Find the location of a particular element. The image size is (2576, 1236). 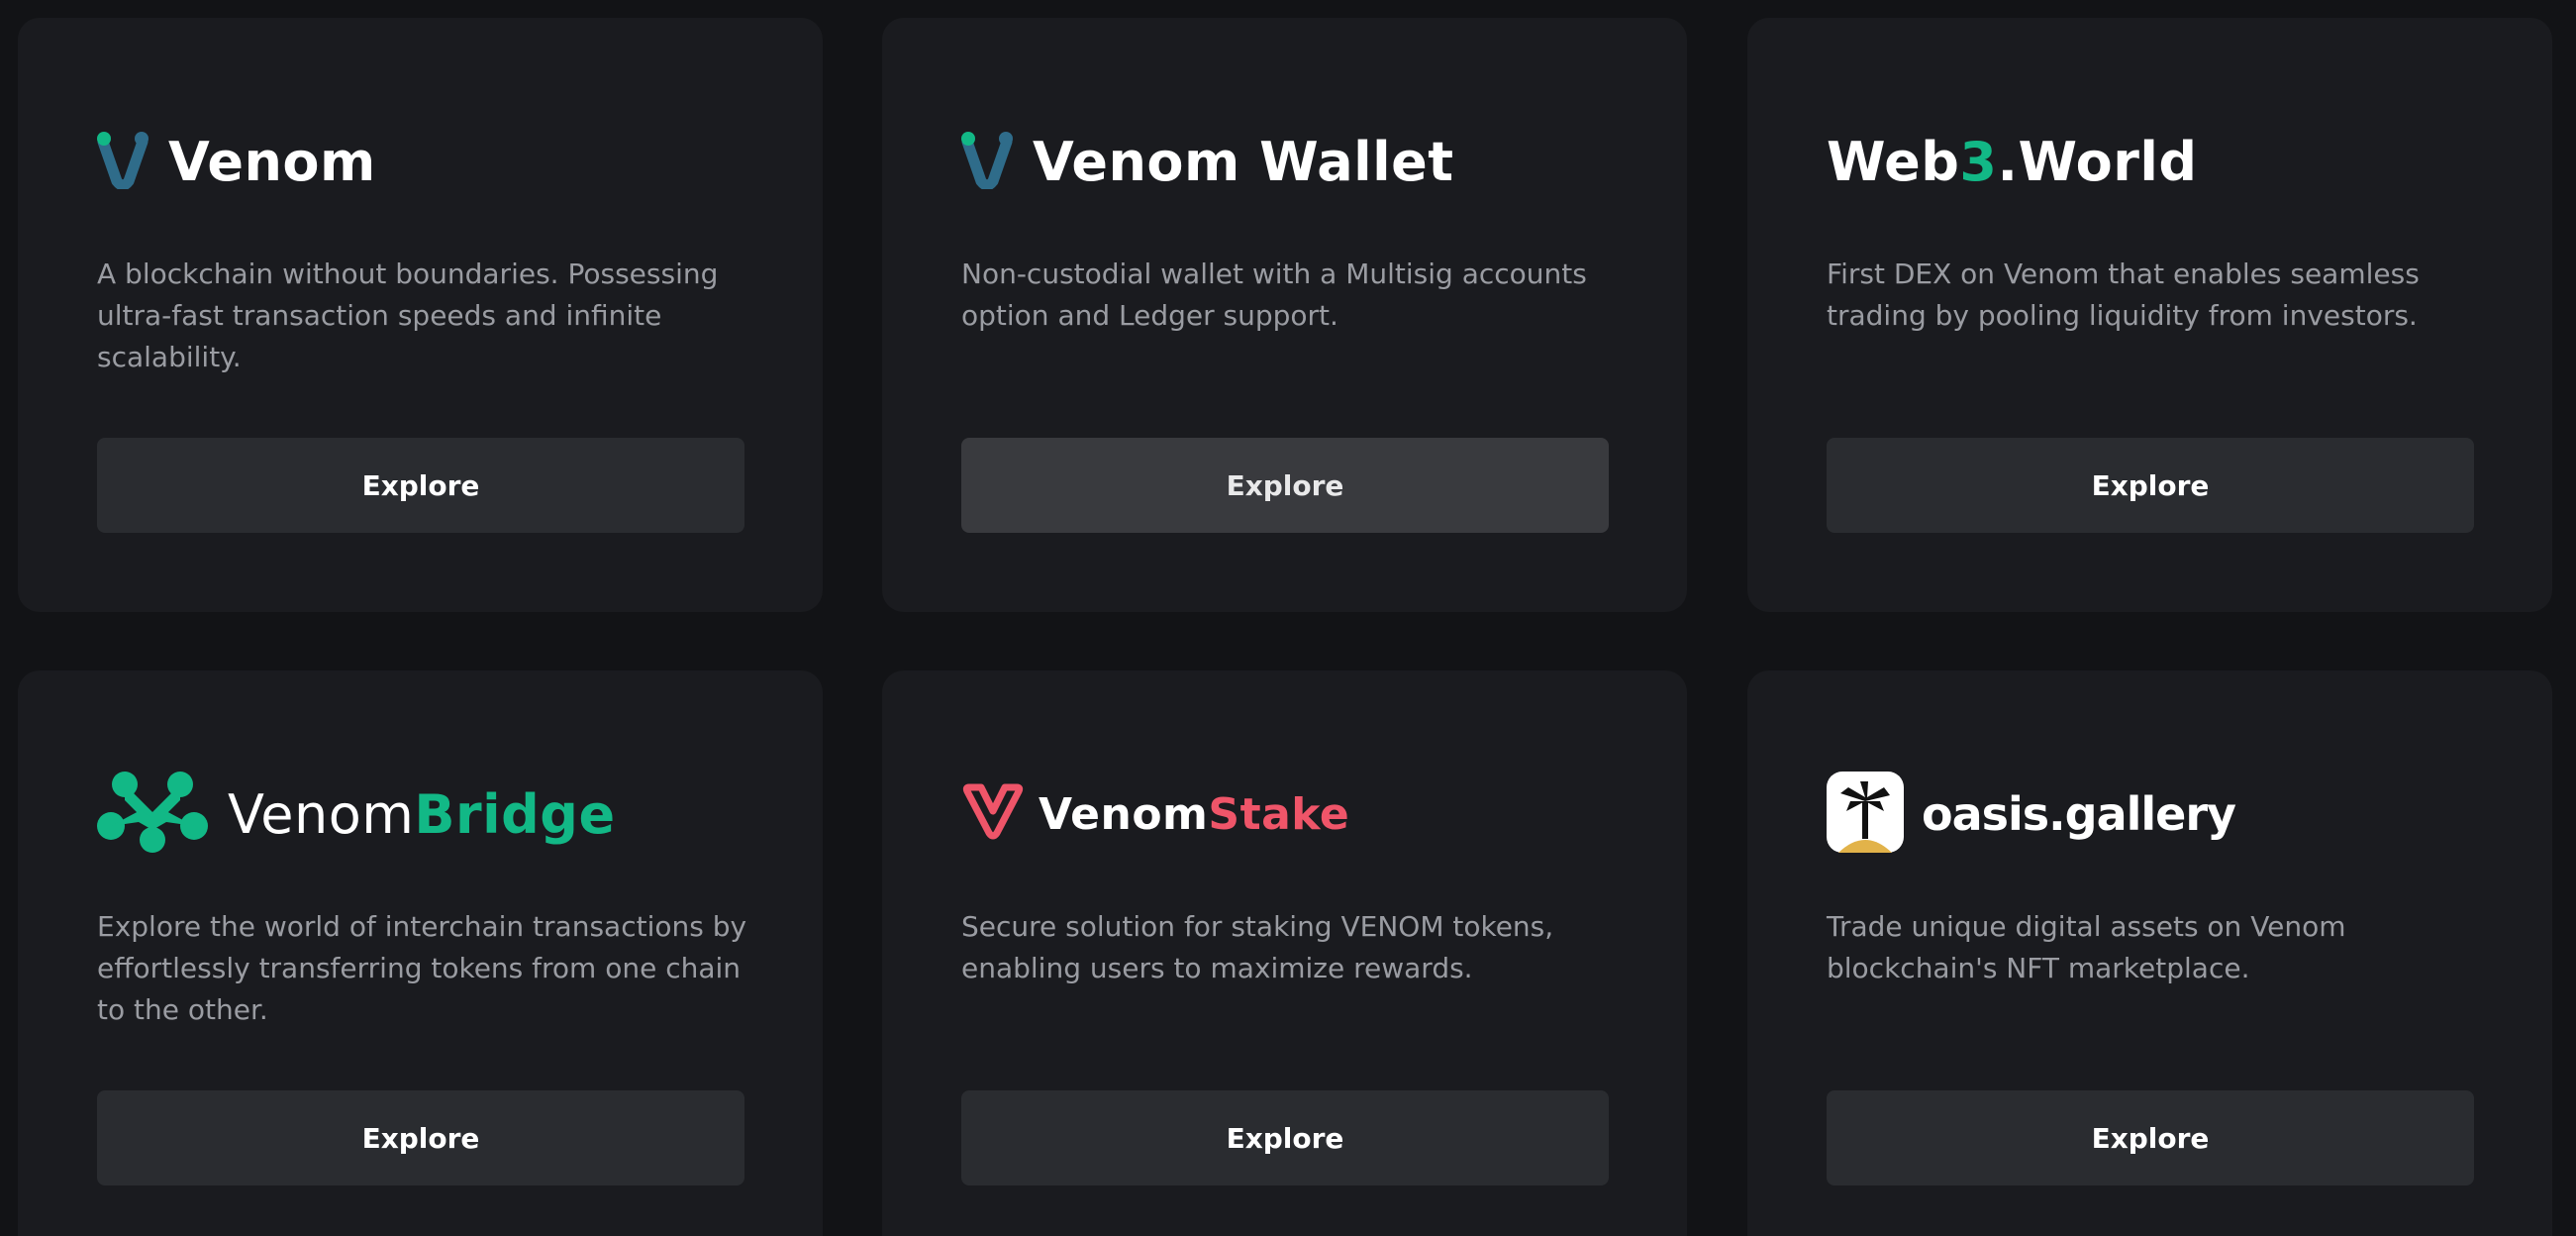

logo-text-web: Web is located at coordinates (1894, 161).